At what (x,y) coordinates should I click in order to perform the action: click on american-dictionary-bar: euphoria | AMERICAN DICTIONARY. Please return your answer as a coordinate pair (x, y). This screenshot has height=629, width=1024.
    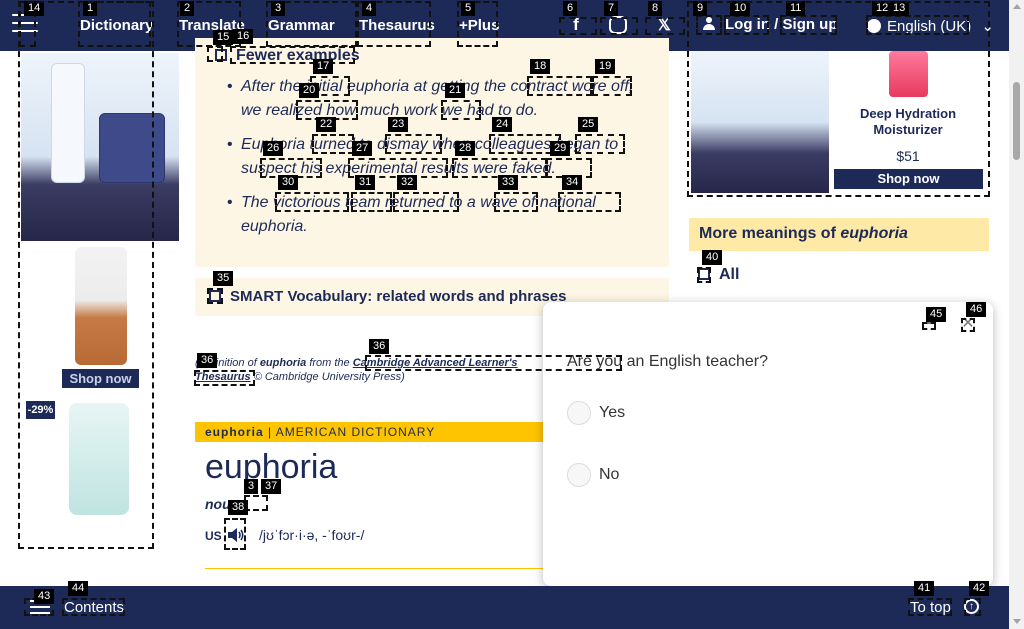
    Looking at the image, I should click on (375, 432).